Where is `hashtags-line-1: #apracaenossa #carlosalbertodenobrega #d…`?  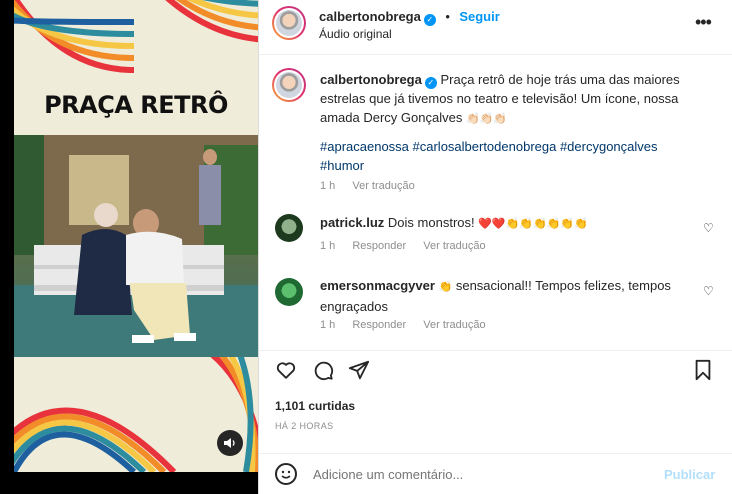
hashtags-line-1: #apracaenossa #carlosalbertodenobrega #d… is located at coordinates (518, 146).